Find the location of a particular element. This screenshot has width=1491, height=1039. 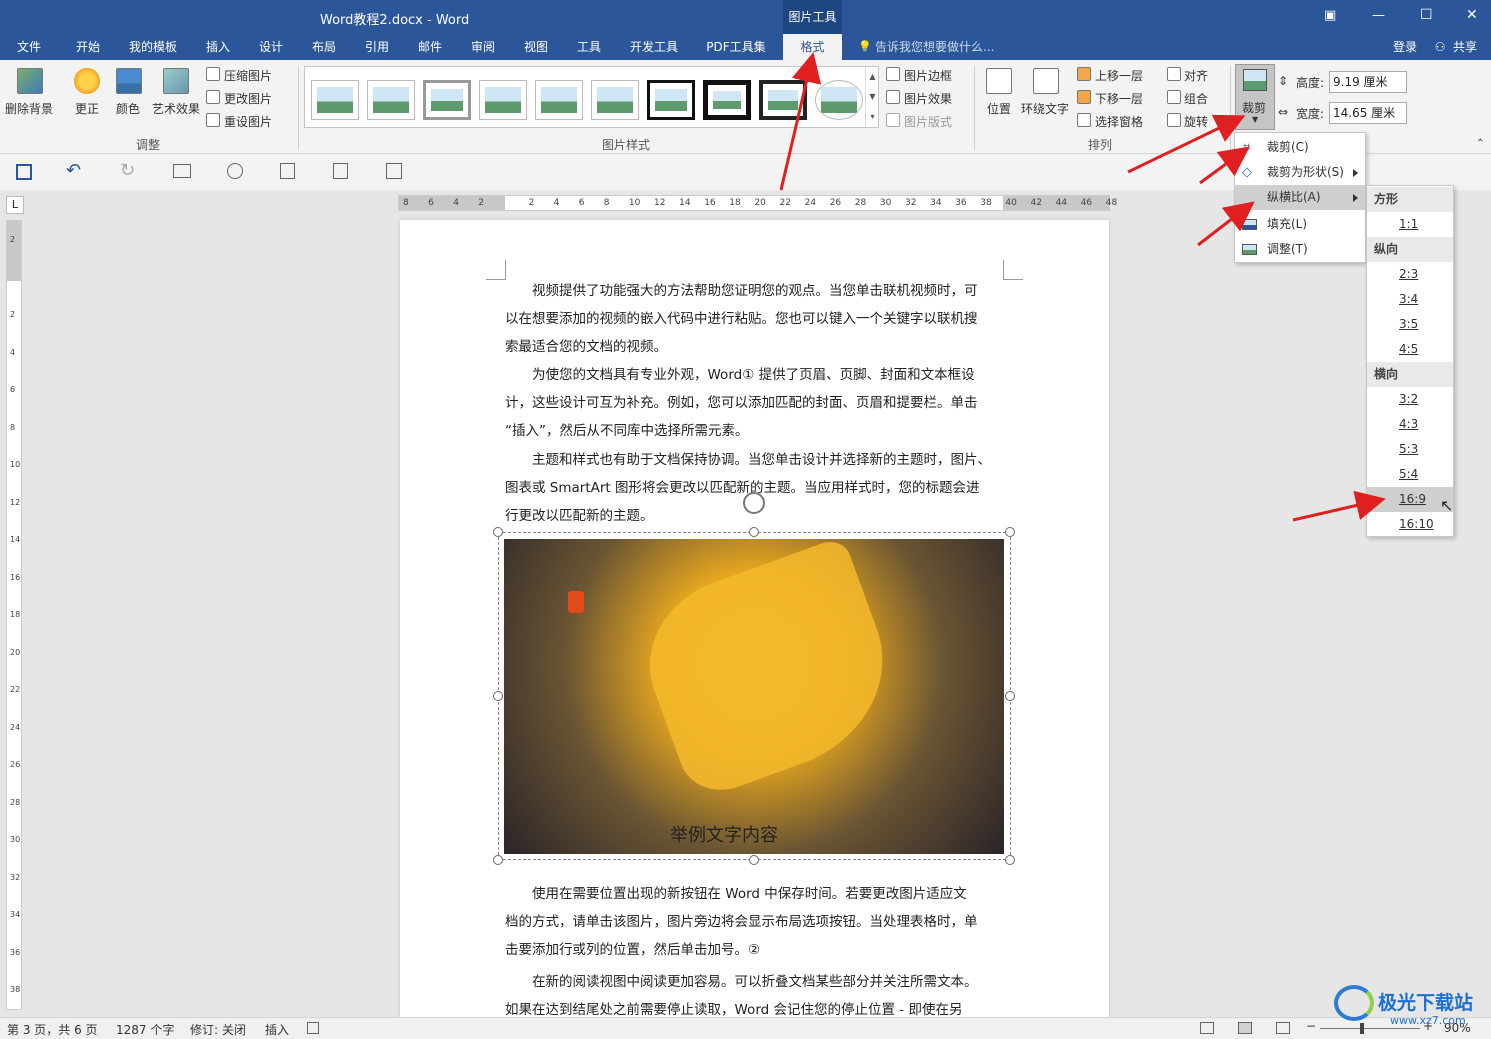

insert-mode: 插入 is located at coordinates (277, 1029).